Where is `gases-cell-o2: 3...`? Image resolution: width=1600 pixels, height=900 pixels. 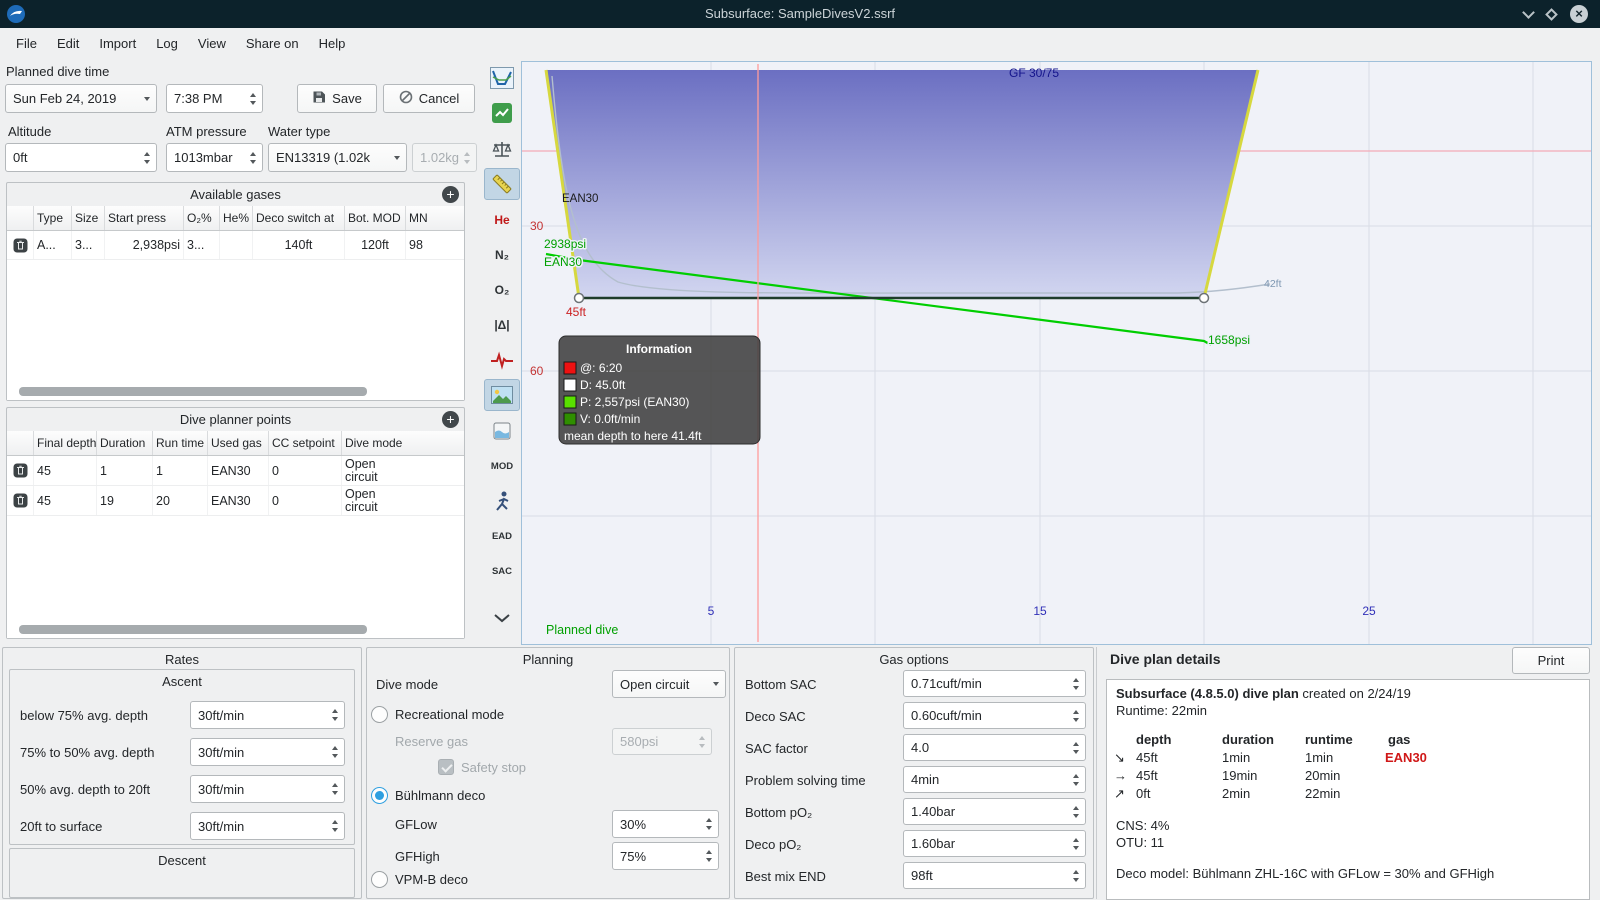
gases-cell-o2: 3... is located at coordinates (202, 245).